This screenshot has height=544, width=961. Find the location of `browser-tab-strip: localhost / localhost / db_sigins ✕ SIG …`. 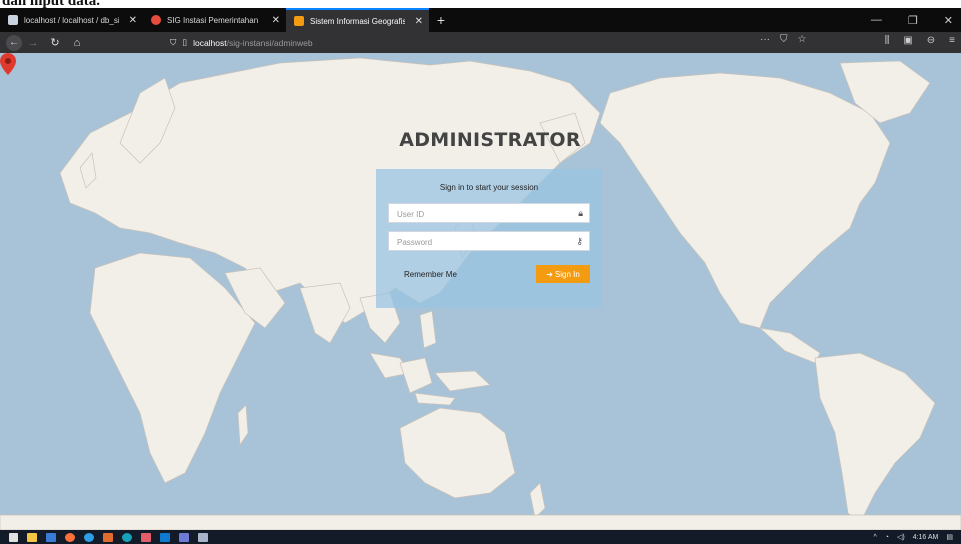

browser-tab-strip: localhost / localhost / db_sigins ✕ SIG … is located at coordinates (480, 20).